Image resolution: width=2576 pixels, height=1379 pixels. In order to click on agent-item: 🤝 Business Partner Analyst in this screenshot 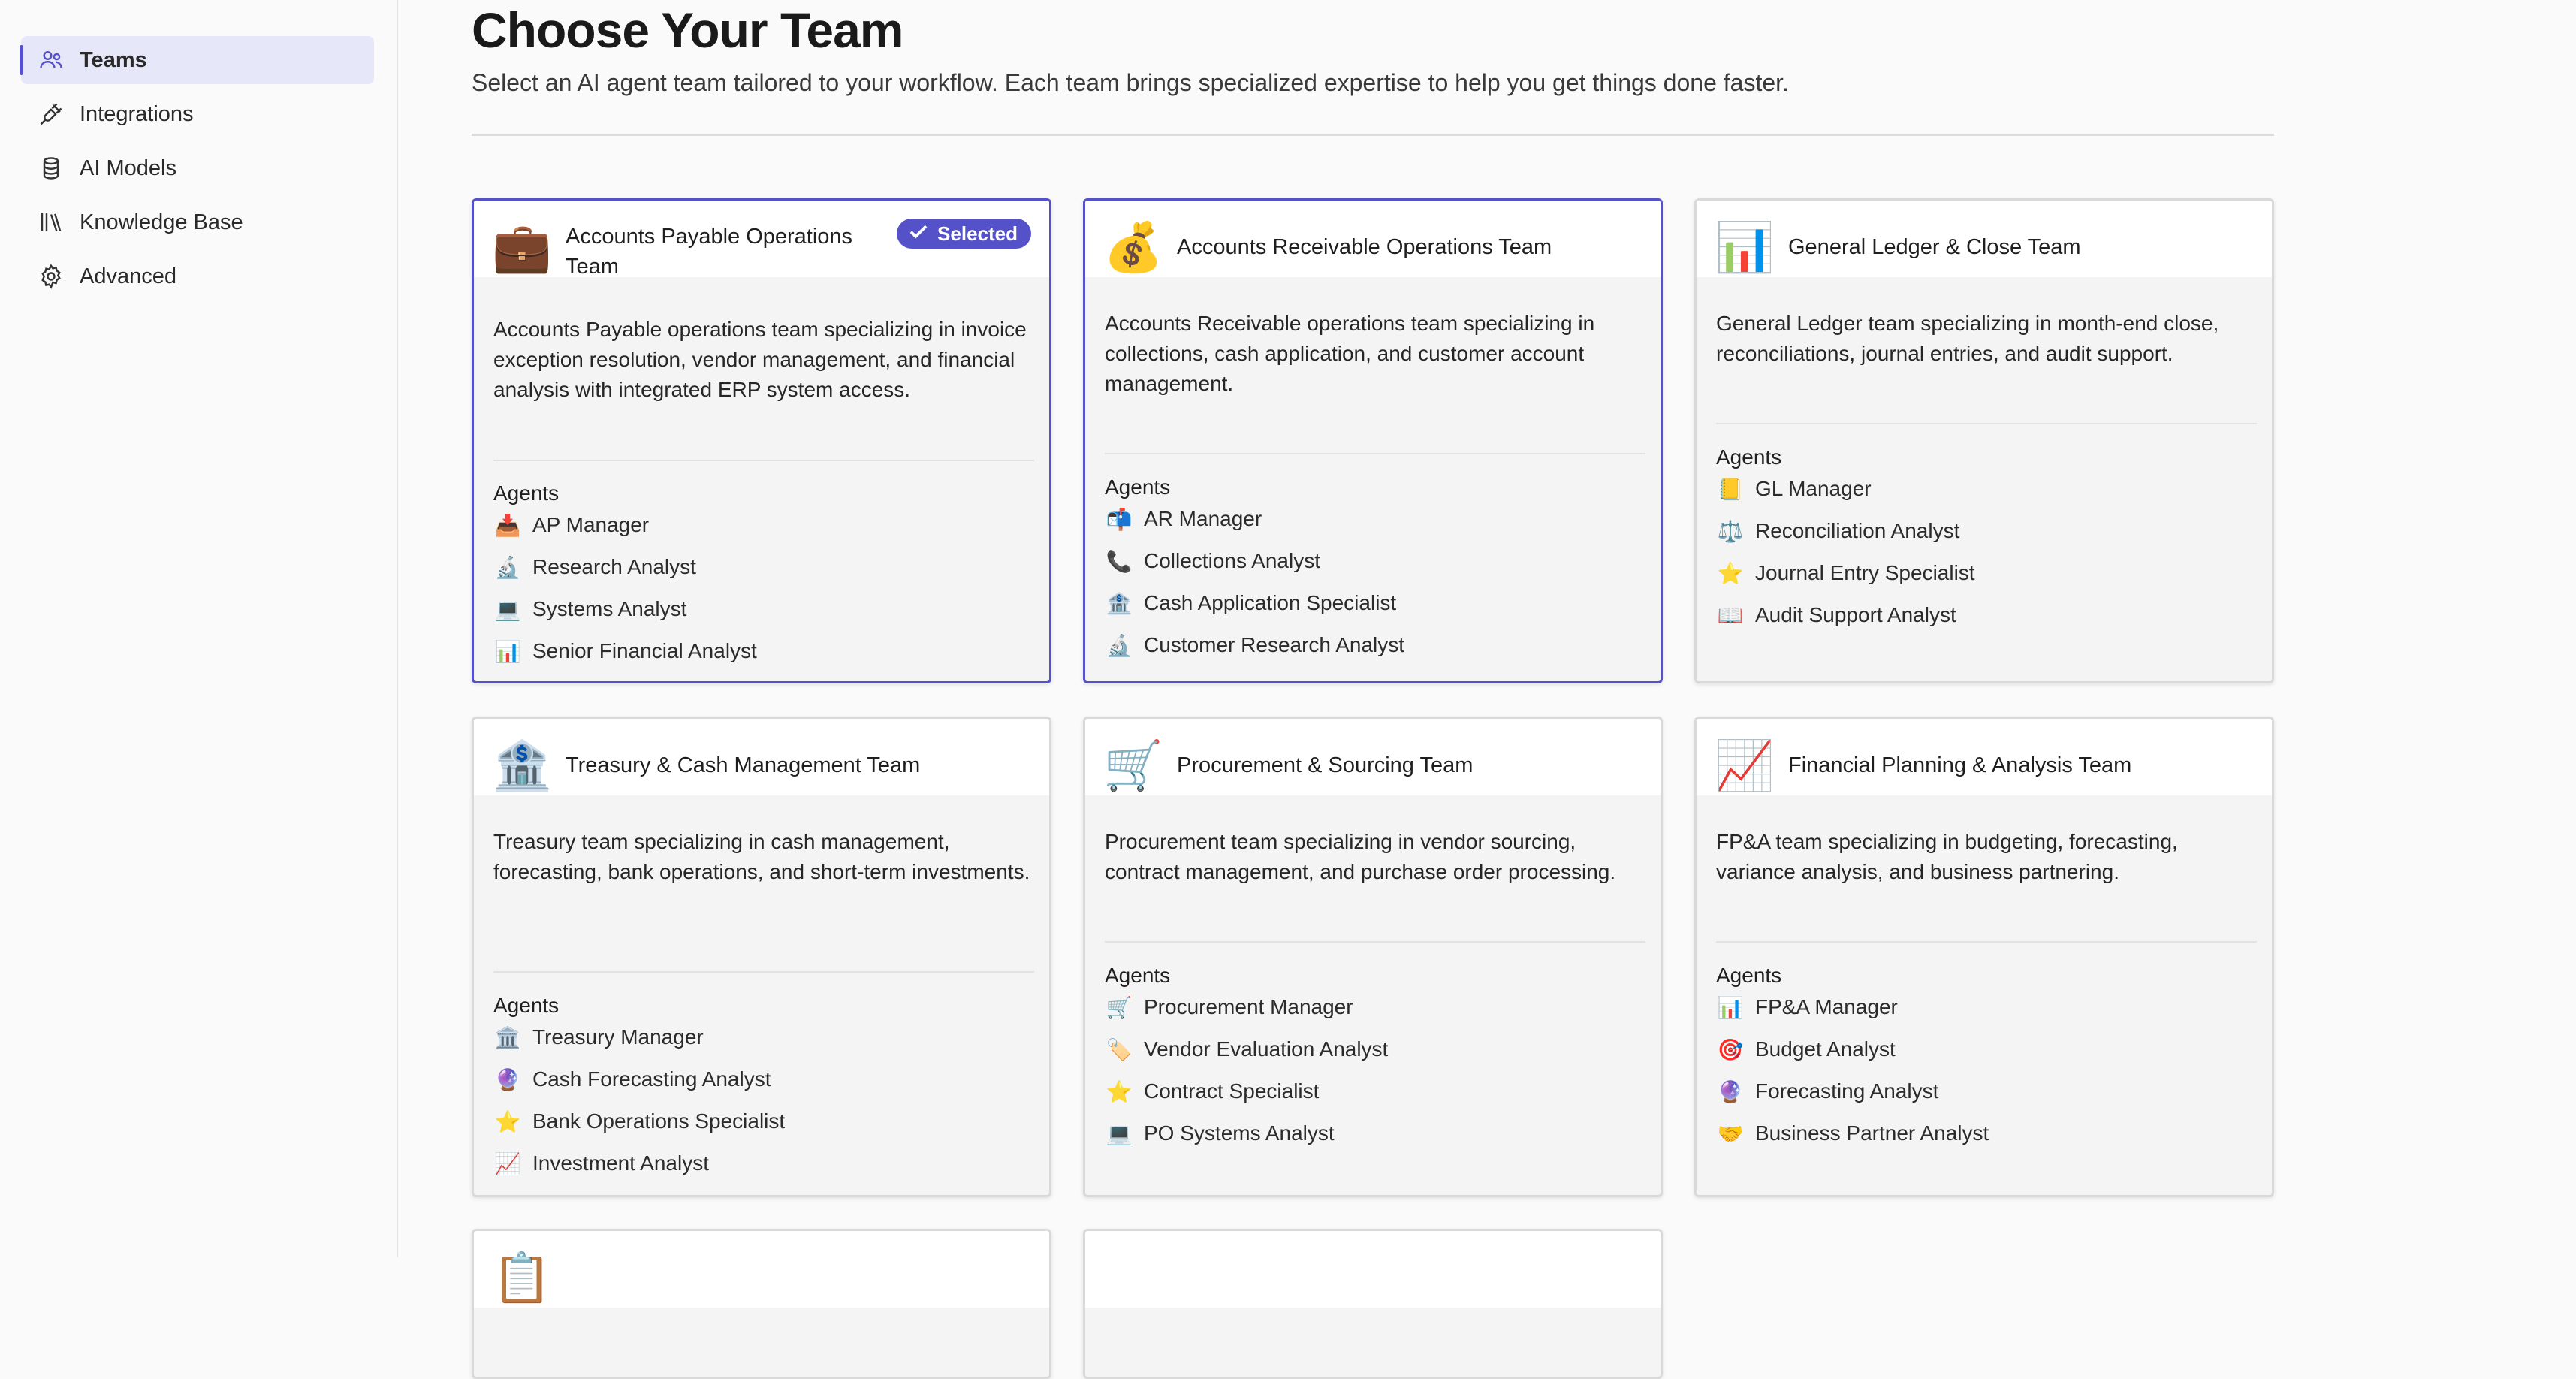, I will do `click(1852, 1133)`.